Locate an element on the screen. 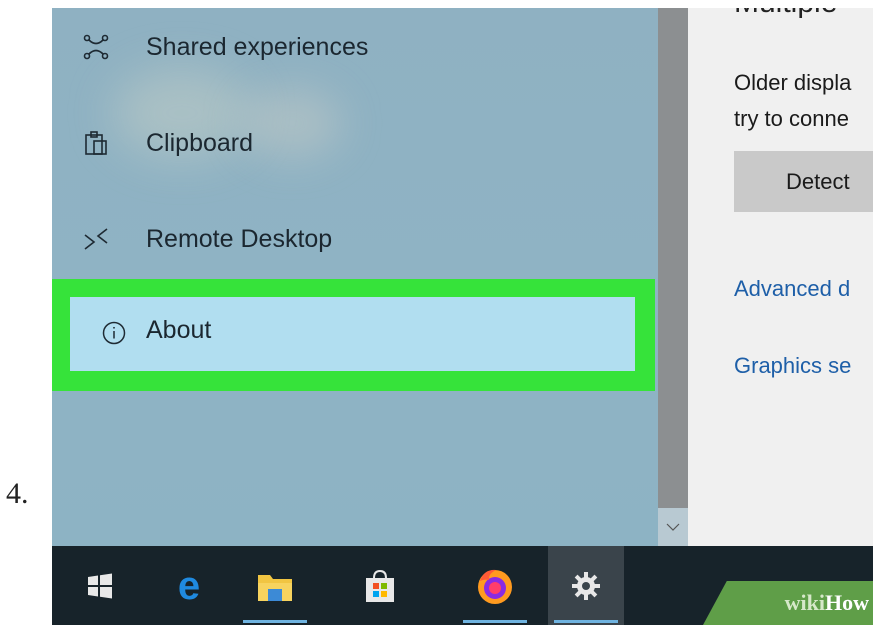 The width and height of the screenshot is (873, 625). svg-text: e is located at coordinates (189, 586).